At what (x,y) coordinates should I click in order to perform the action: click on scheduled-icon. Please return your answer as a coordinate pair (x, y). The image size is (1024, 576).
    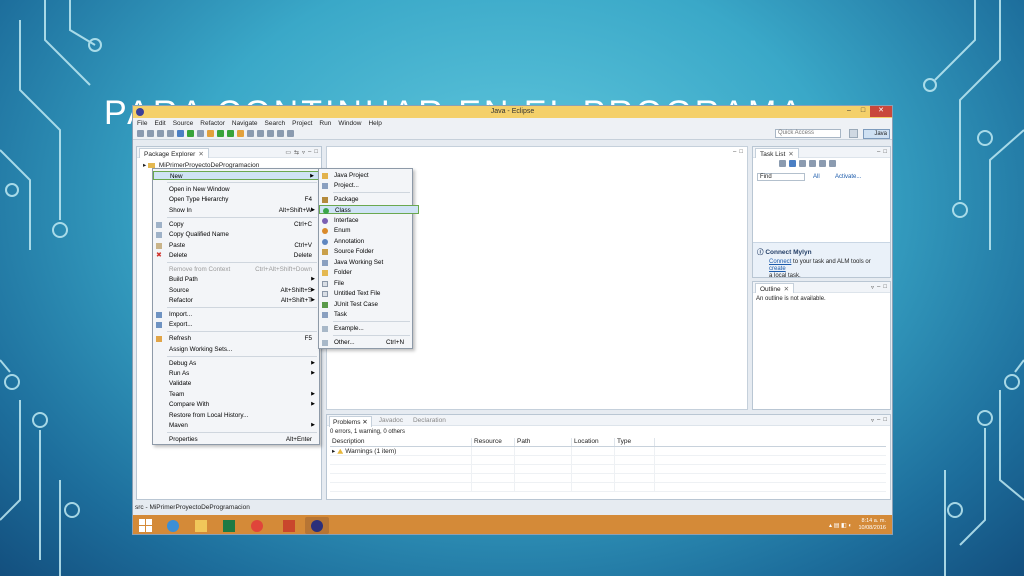
    Looking at the image, I should click on (802, 163).